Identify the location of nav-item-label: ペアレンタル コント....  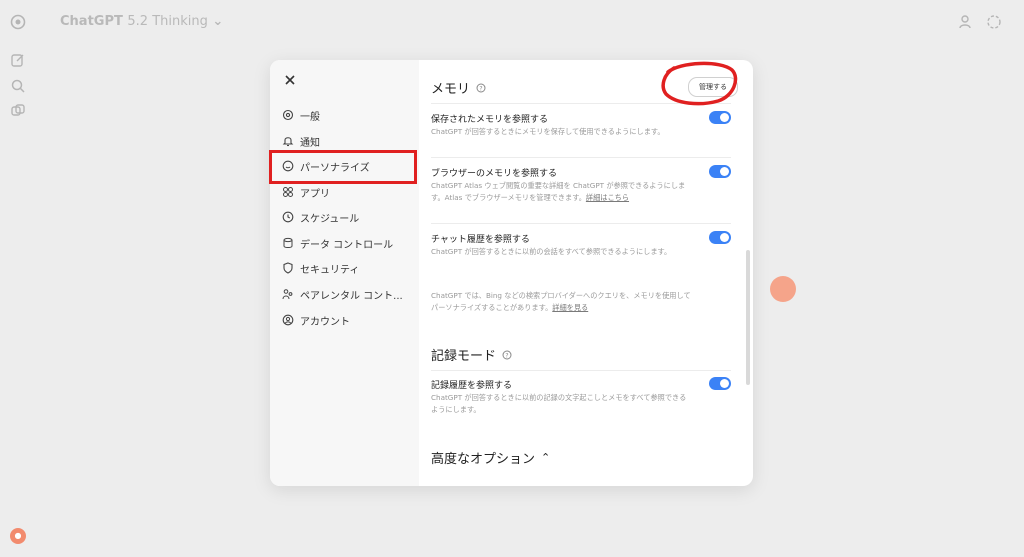
(351, 296).